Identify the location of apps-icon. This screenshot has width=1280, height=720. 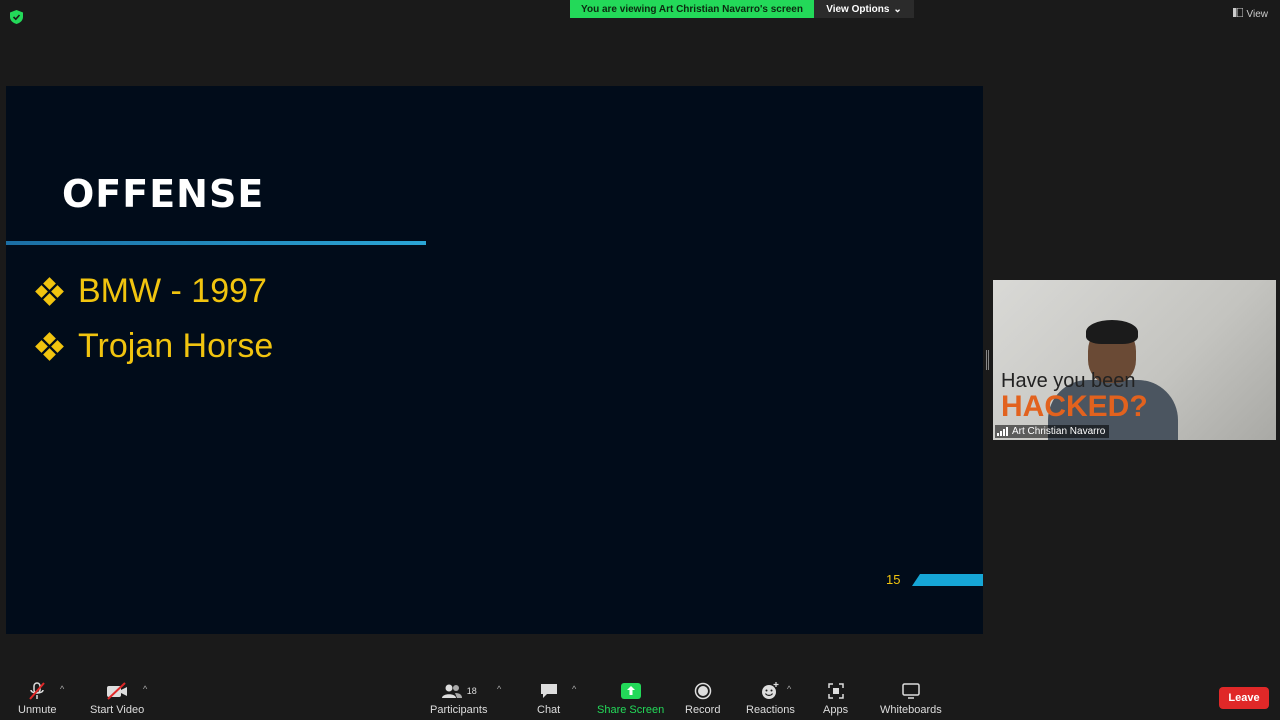
(835, 691).